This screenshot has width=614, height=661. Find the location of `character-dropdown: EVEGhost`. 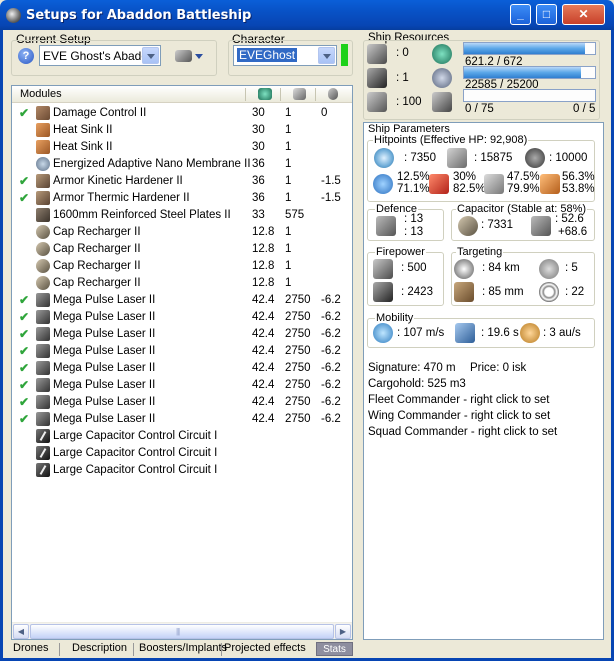

character-dropdown: EVEGhost is located at coordinates (285, 55).